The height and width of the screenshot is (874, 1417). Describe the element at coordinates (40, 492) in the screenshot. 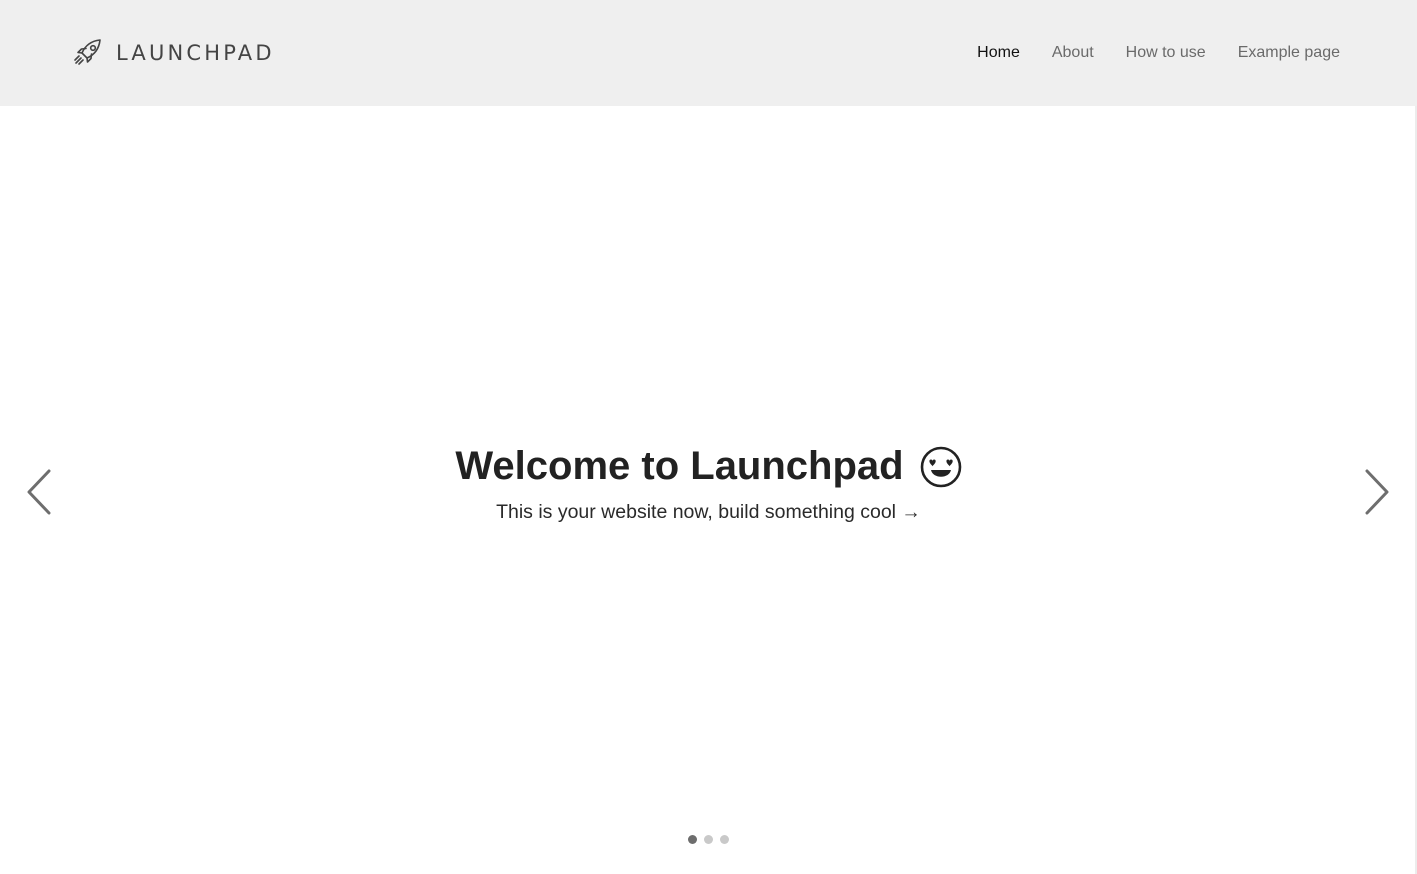

I see `chevron-left-icon` at that location.